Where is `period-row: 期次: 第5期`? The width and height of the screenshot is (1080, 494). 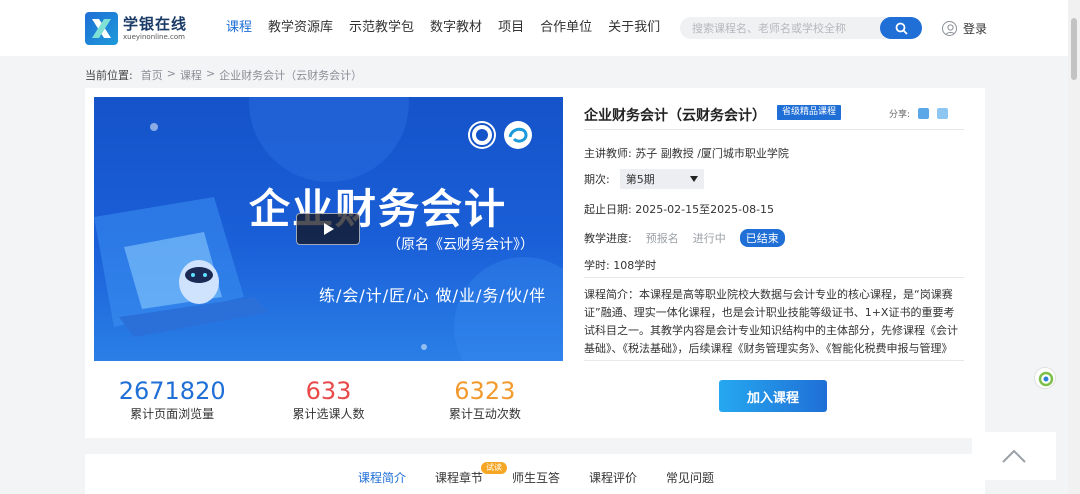 period-row: 期次: 第5期 is located at coordinates (644, 179).